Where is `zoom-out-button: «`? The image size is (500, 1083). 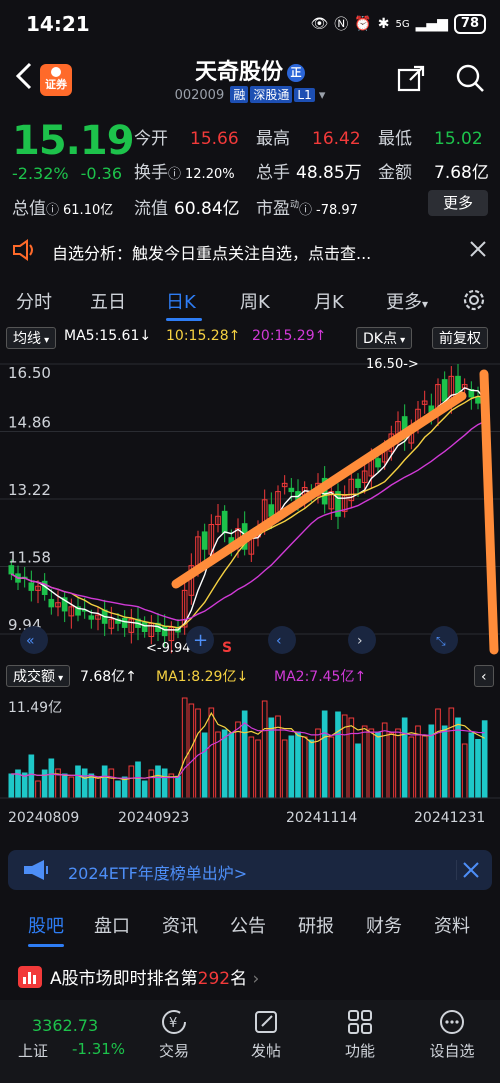
zoom-out-button: « is located at coordinates (34, 640).